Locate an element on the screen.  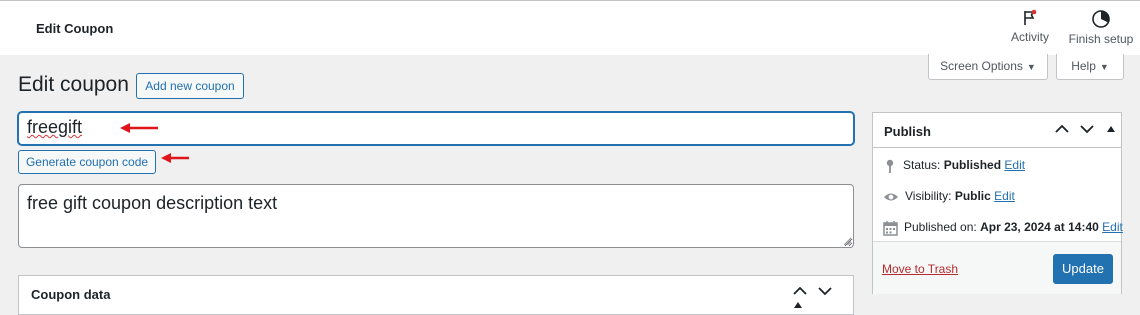
move-to-trash-link: Move to Trash is located at coordinates (920, 269).